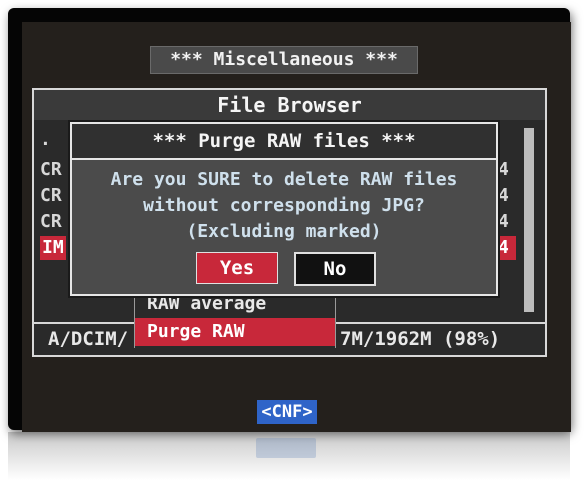  What do you see at coordinates (88, 339) in the screenshot?
I see `current-path: A/DCIM/` at bounding box center [88, 339].